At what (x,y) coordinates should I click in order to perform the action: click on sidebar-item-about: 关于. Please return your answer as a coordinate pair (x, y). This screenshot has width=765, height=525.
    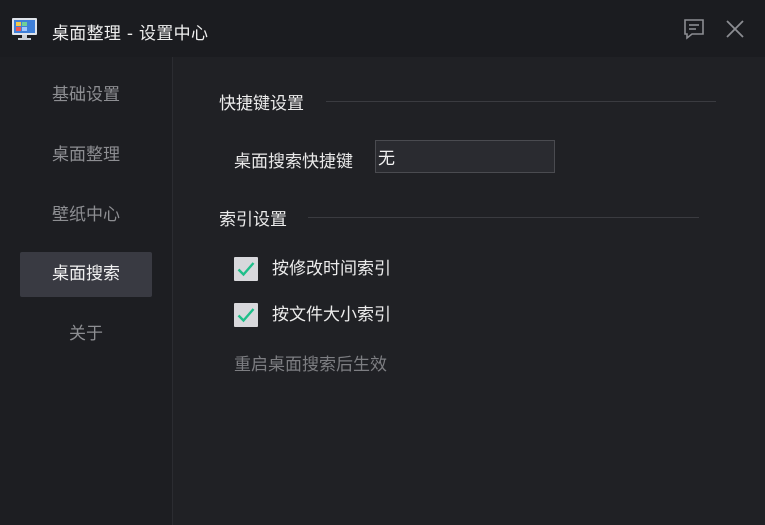
    Looking at the image, I should click on (86, 334).